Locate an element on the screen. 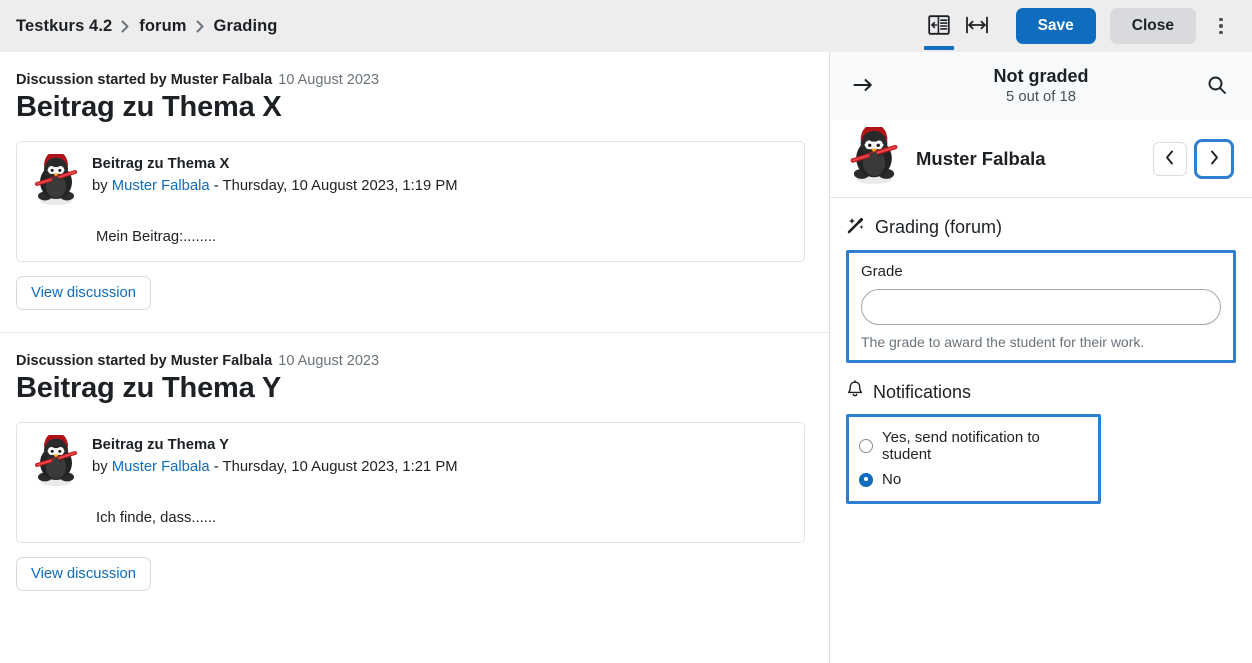 The image size is (1252, 663). user-navigation is located at coordinates (1193, 158).